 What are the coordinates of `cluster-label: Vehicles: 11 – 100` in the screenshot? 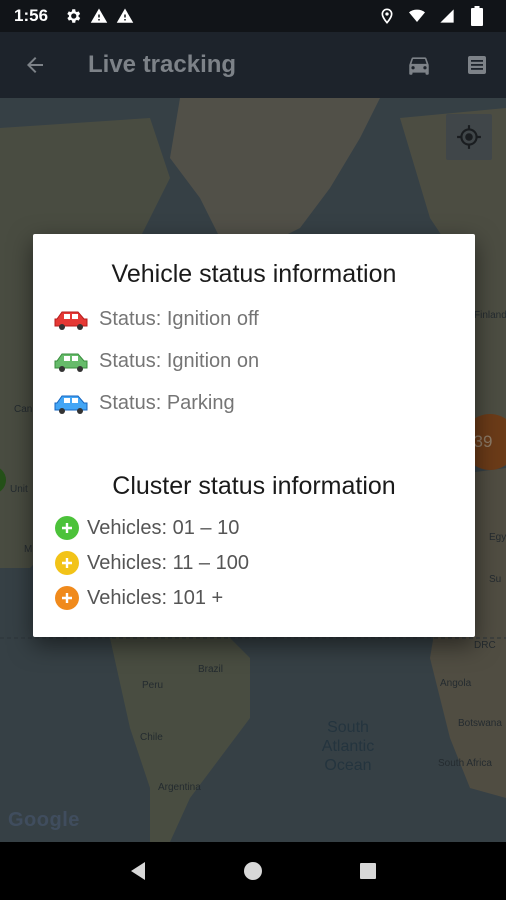 It's located at (168, 562).